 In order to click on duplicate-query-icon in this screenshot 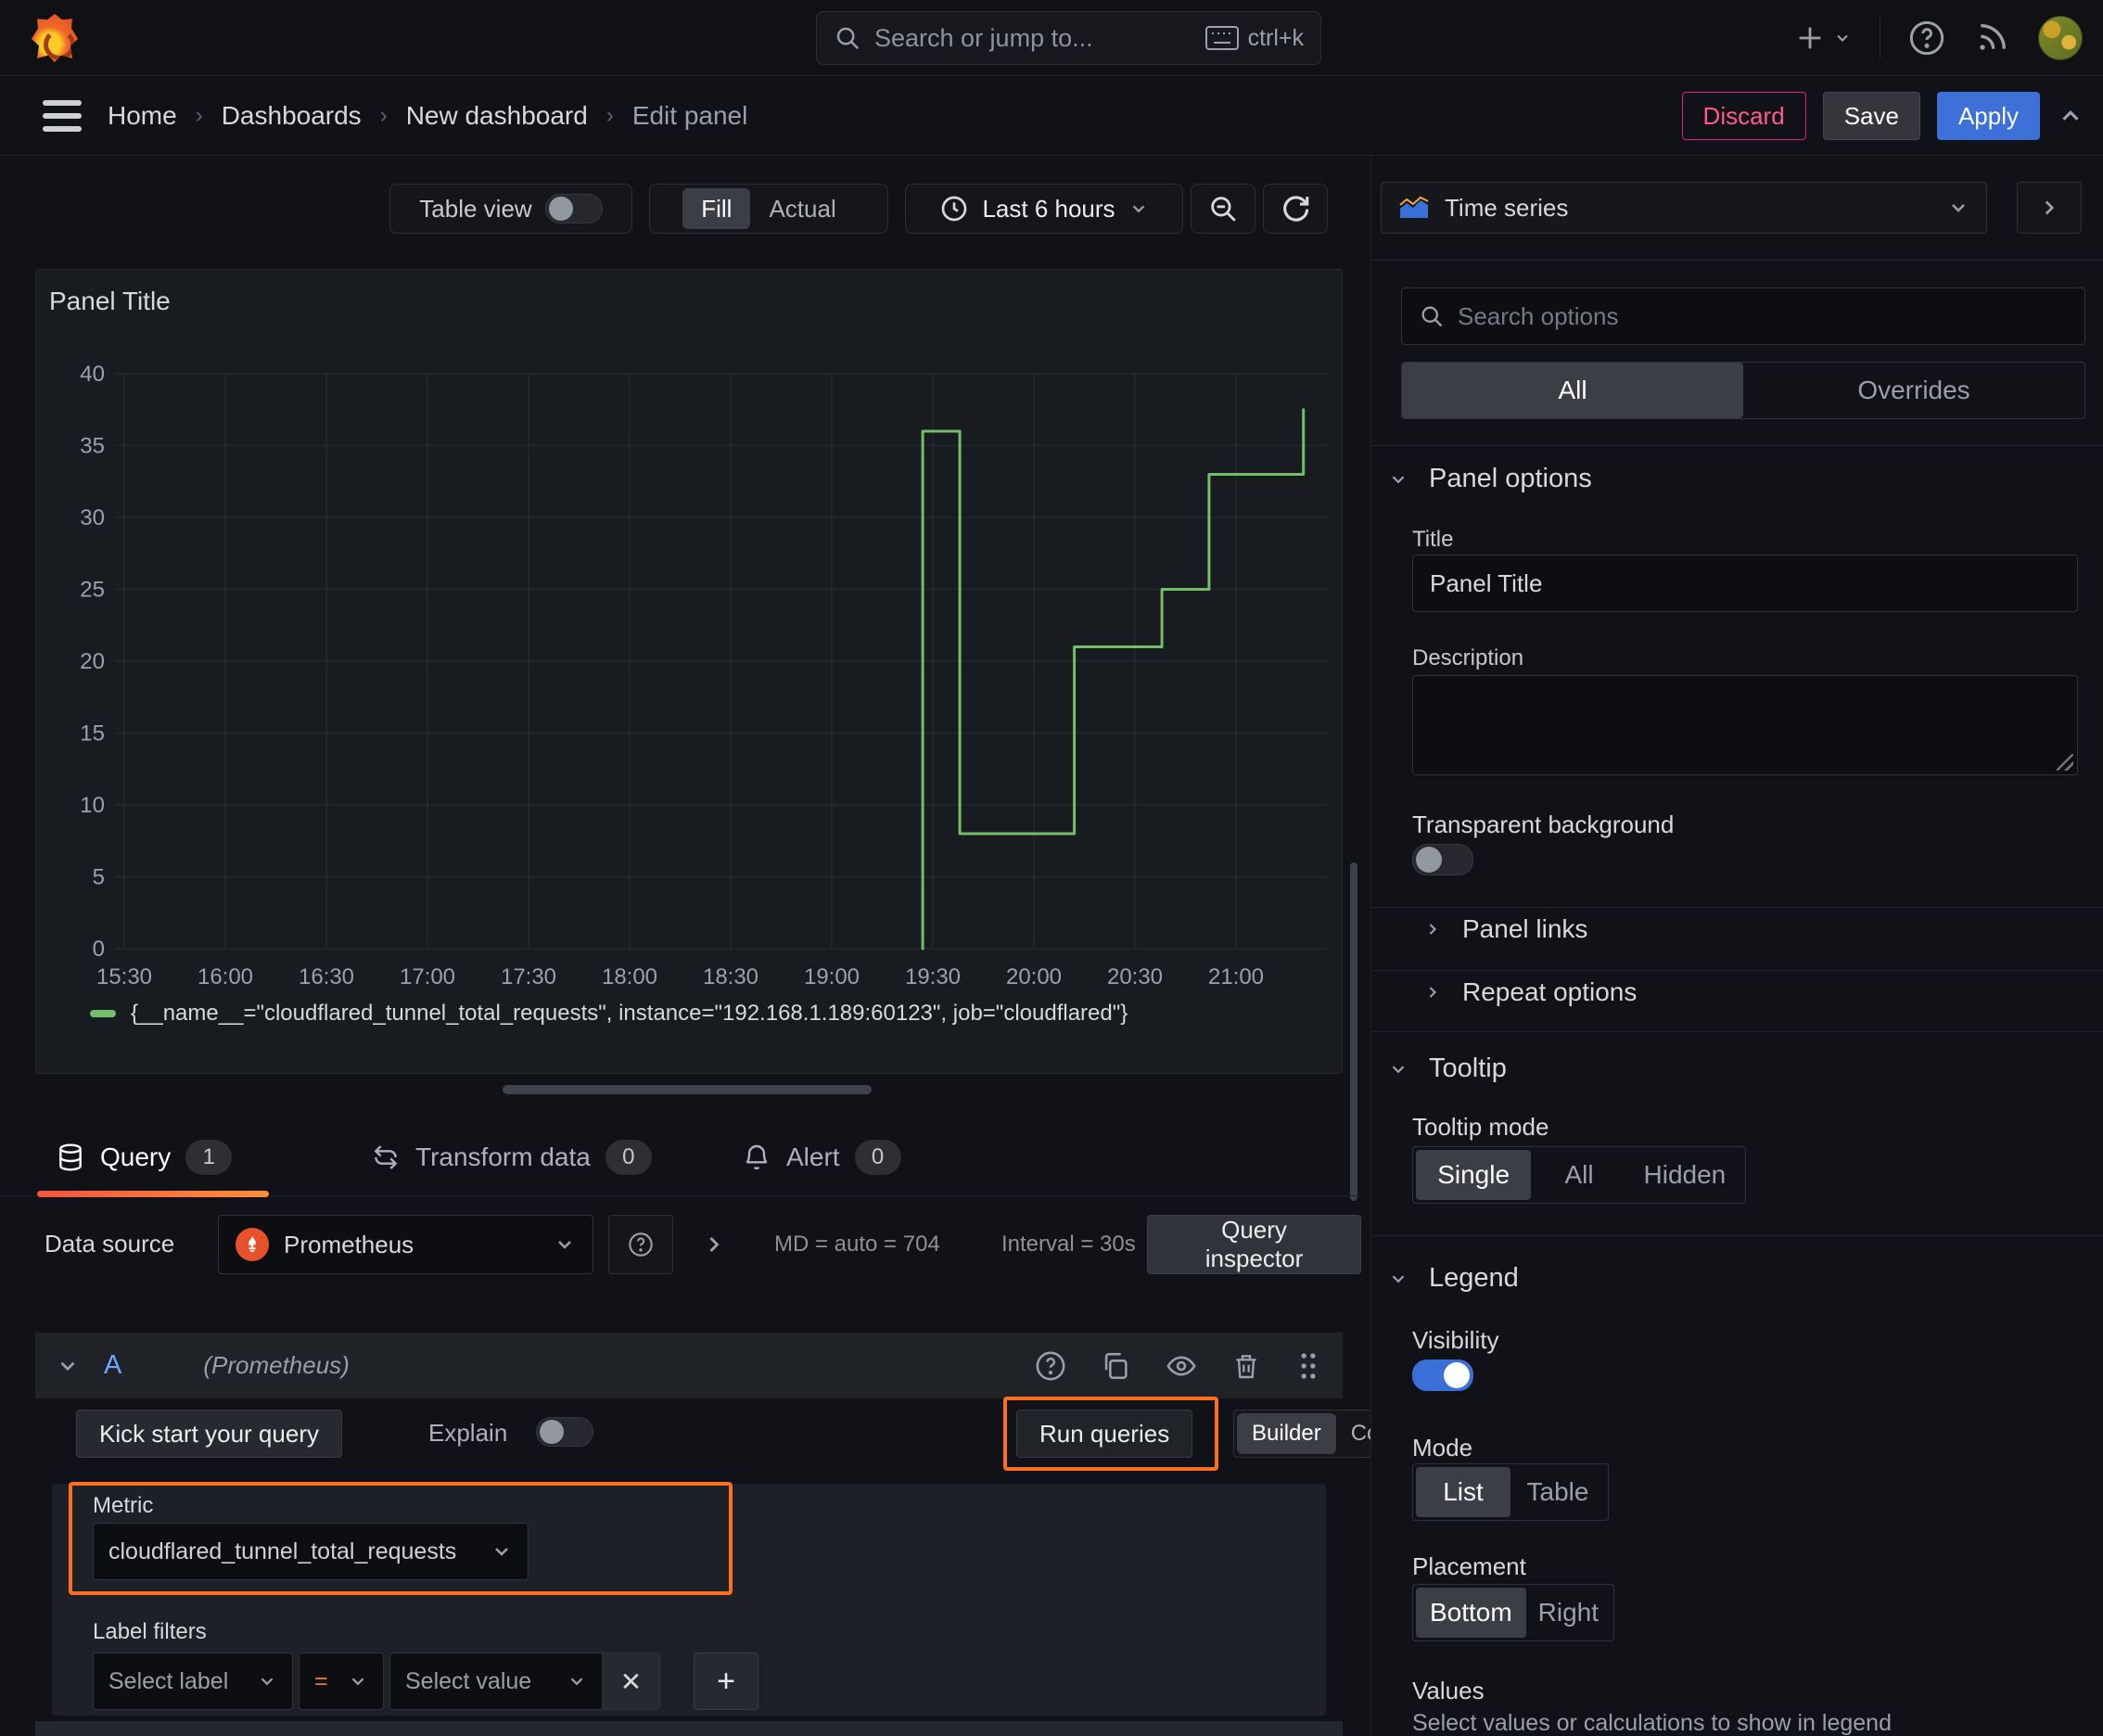, I will do `click(1115, 1366)`.